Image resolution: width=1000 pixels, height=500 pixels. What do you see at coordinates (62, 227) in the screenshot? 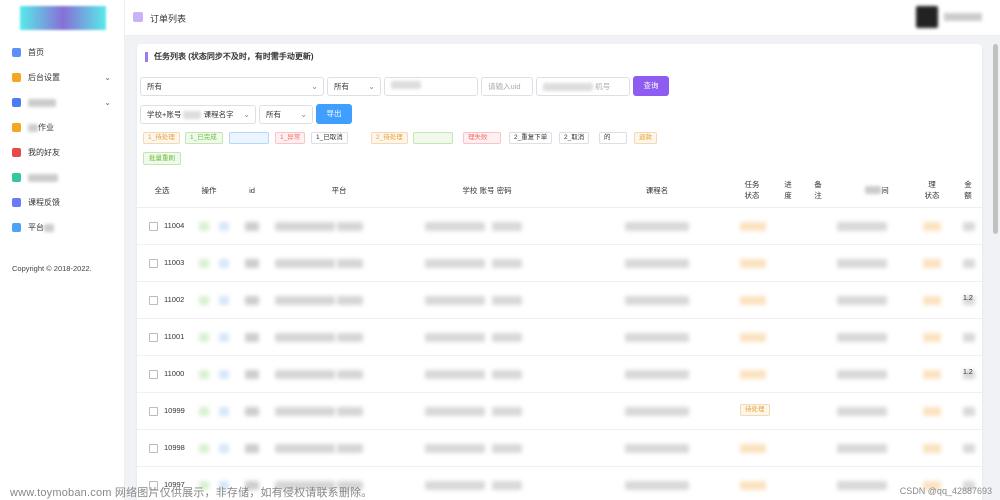
I see `sidebar-item: 平台` at bounding box center [62, 227].